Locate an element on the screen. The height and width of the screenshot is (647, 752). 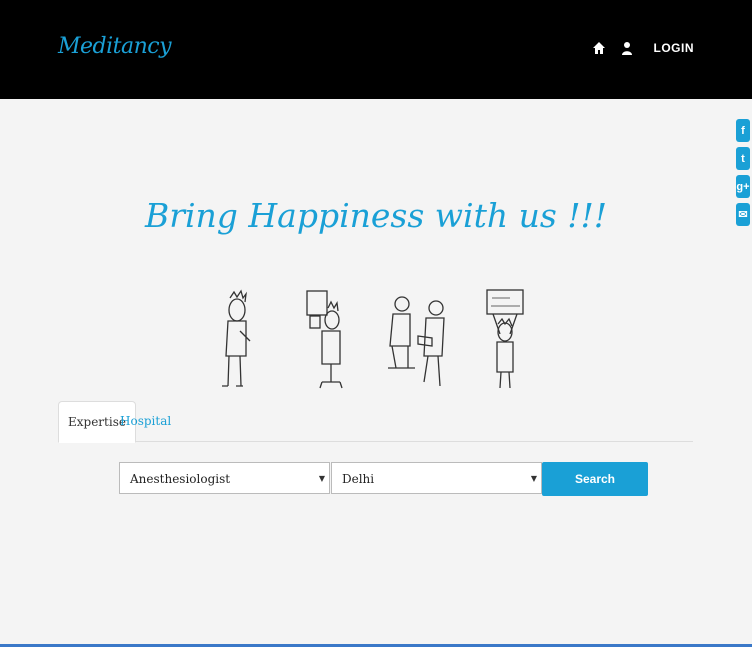
facebook-icon: f is located at coordinates (743, 130).